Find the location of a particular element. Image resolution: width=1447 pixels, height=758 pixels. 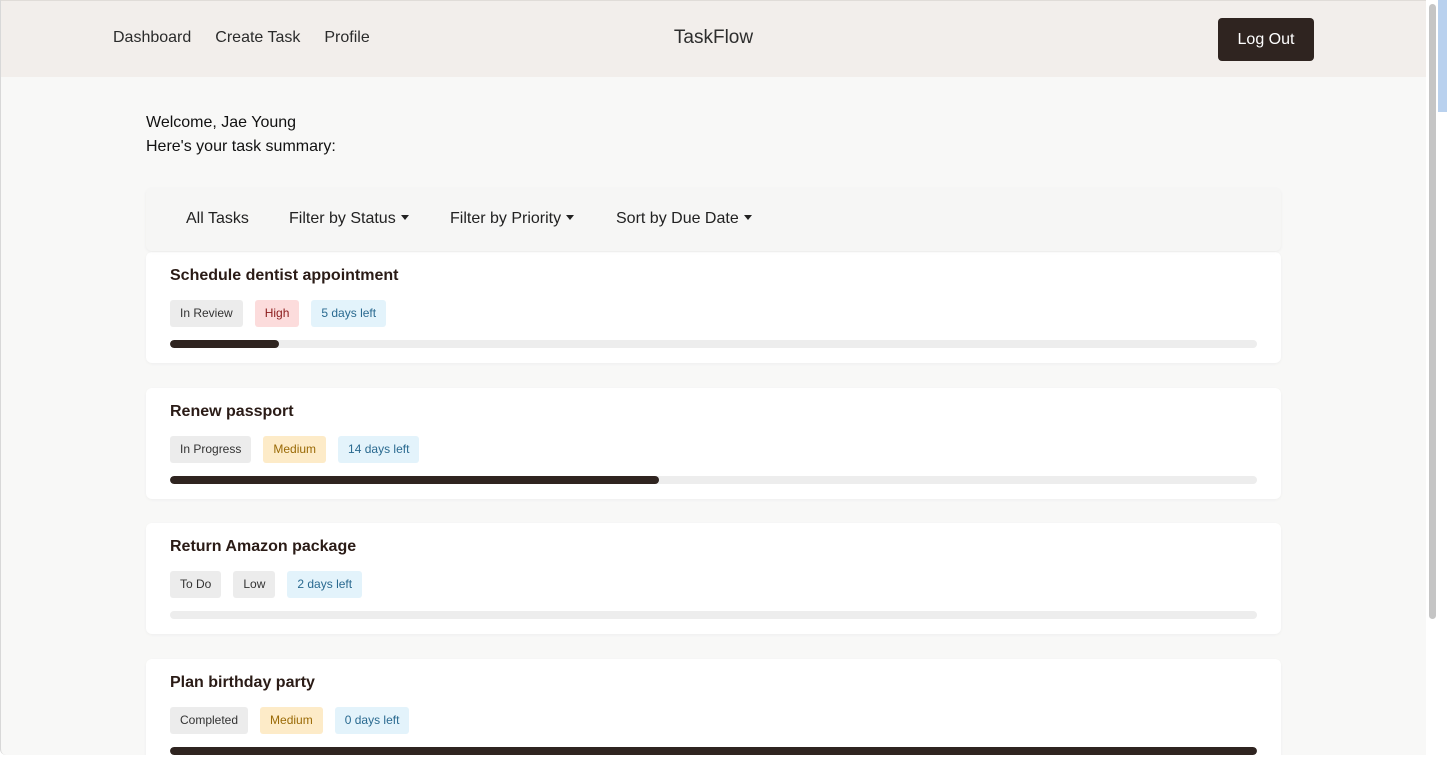

scrollbar-thumb is located at coordinates (1432, 311).